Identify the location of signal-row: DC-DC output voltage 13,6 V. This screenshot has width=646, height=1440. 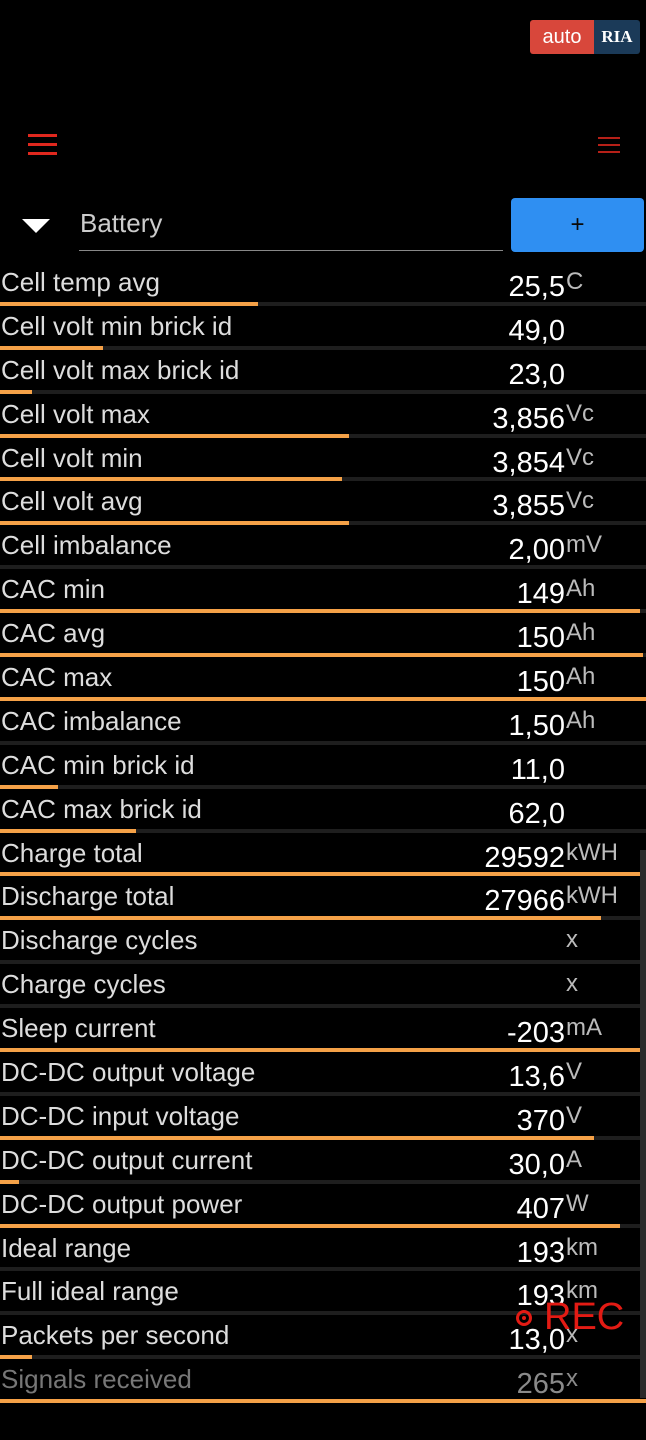
(323, 1074).